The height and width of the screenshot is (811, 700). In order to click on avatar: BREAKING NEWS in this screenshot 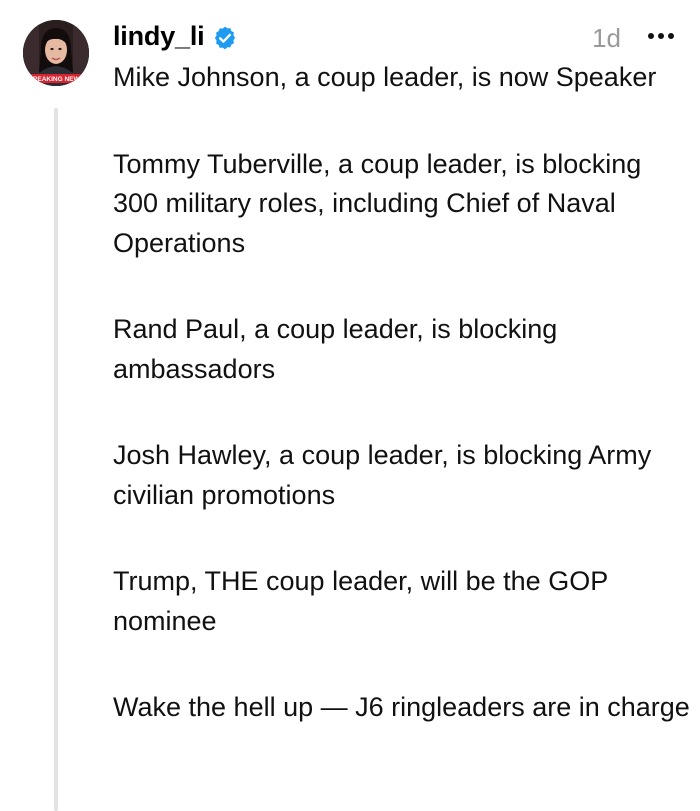, I will do `click(56, 53)`.